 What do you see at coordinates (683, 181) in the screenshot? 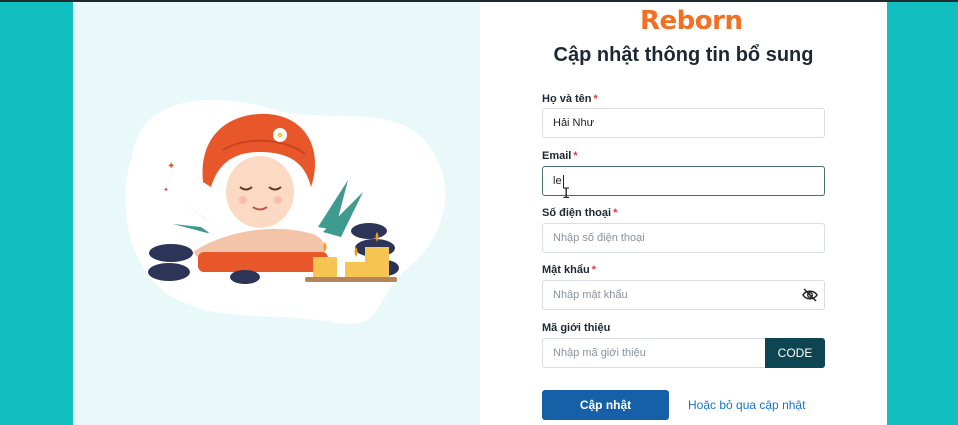
I see `email-input: le` at bounding box center [683, 181].